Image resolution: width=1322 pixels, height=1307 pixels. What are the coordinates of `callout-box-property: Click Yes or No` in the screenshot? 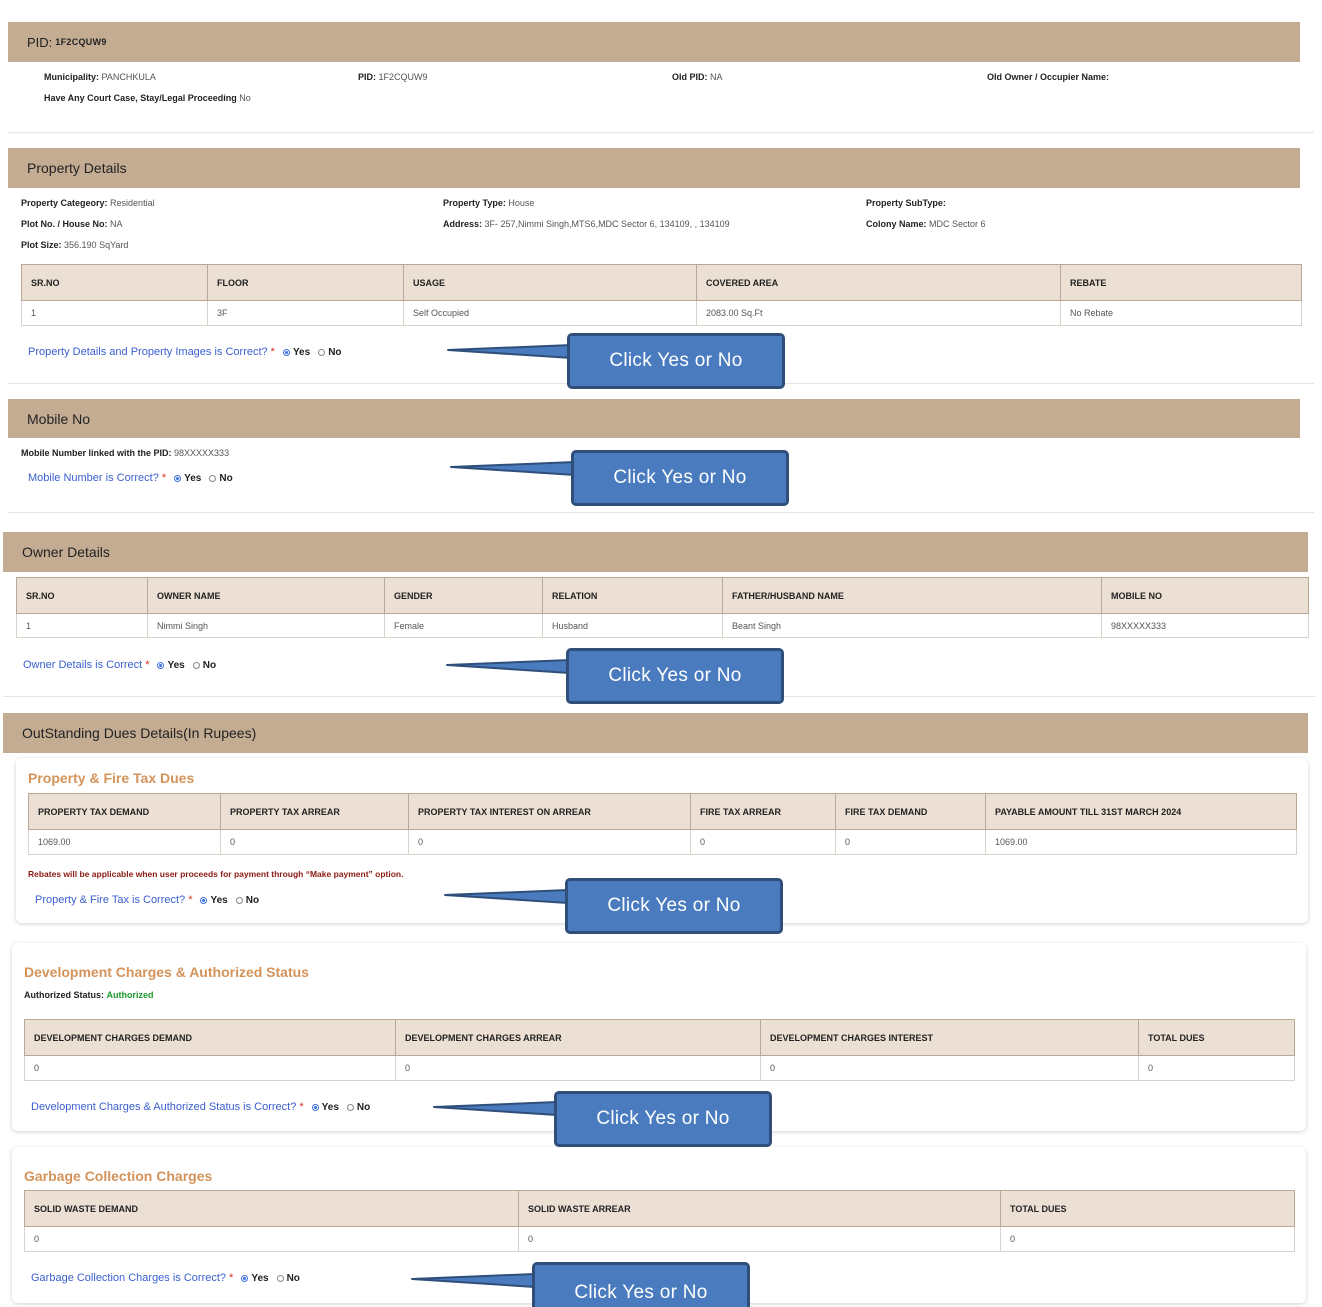 It's located at (676, 361).